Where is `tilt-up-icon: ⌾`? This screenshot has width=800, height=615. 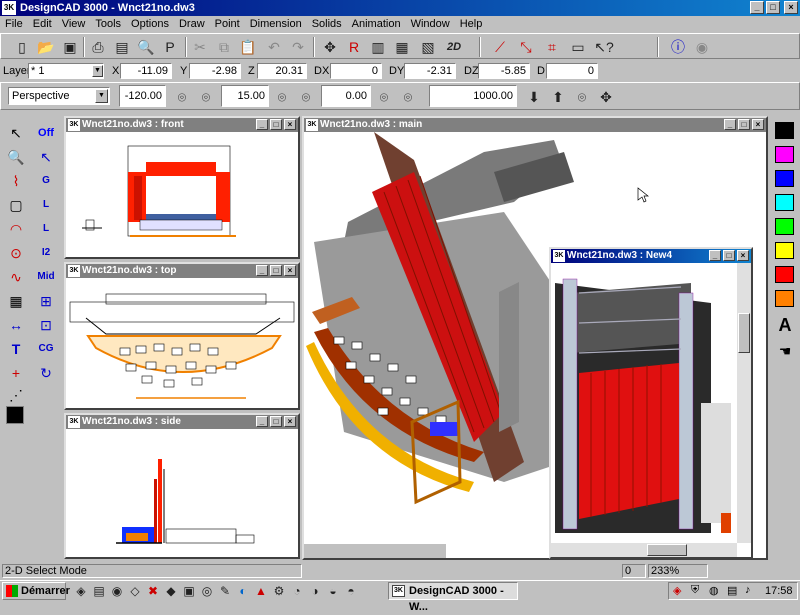 tilt-up-icon: ⌾ is located at coordinates (282, 97).